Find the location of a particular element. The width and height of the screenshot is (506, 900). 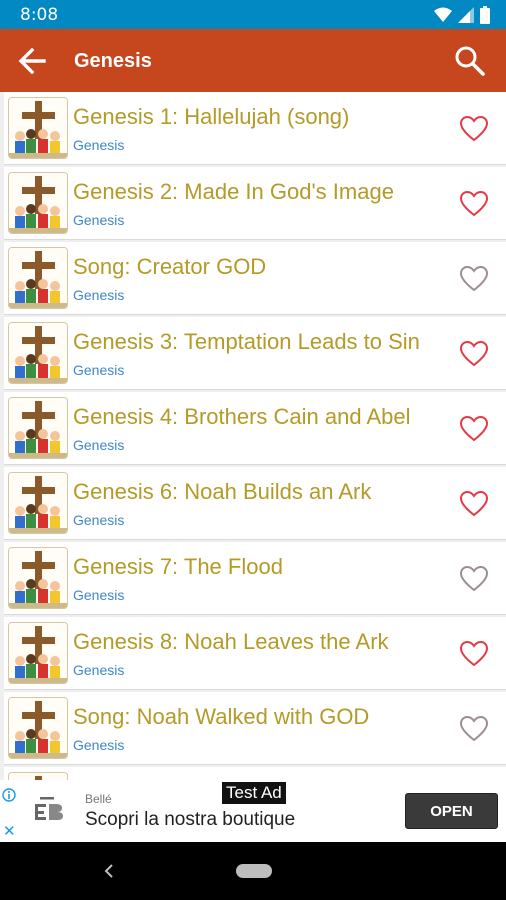

item-title: Genesis 3: Temptation Leads to Sin is located at coordinates (246, 341).